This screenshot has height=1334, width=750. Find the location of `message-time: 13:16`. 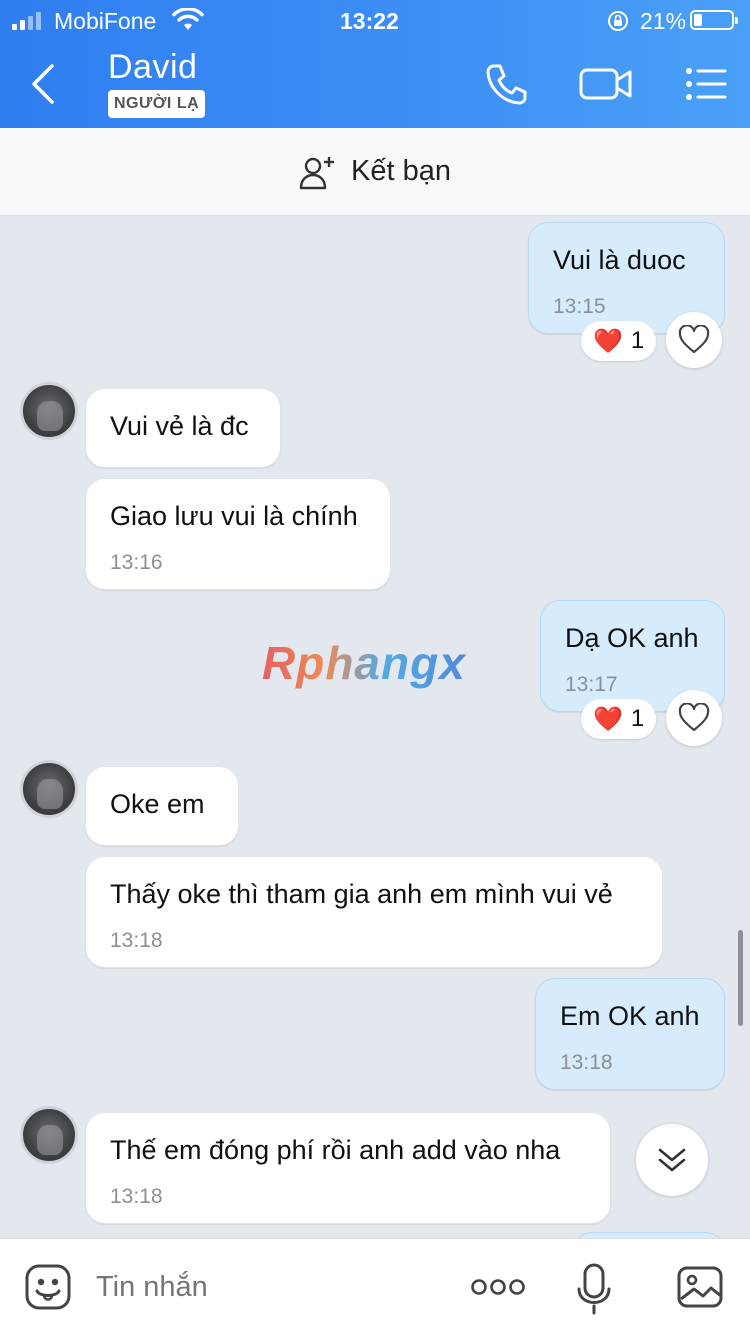

message-time: 13:16 is located at coordinates (136, 562).